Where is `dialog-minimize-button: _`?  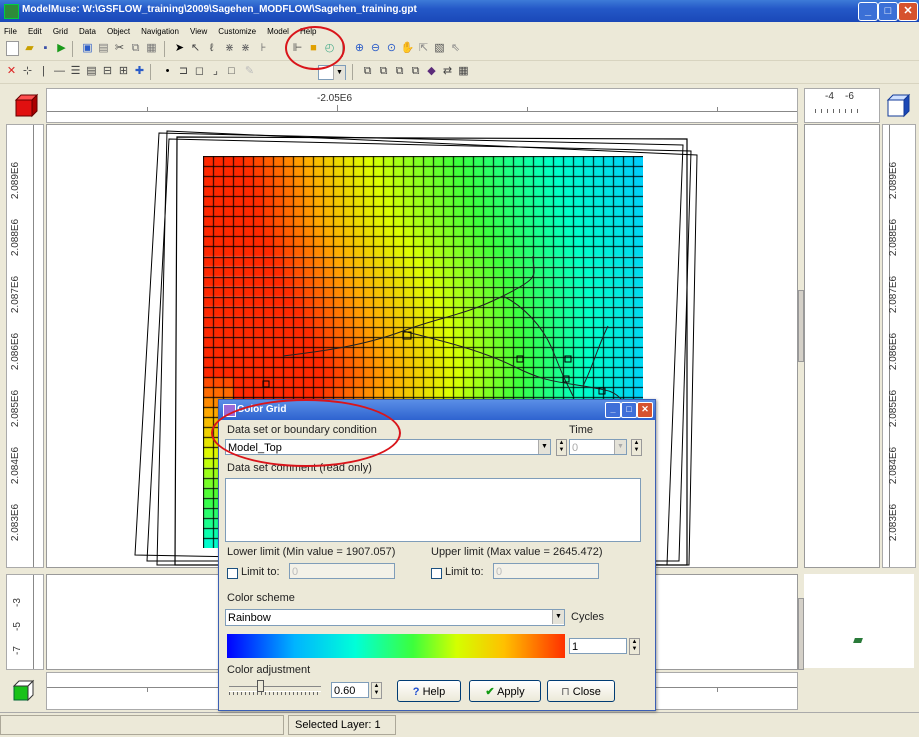
dialog-minimize-button: _ is located at coordinates (613, 410).